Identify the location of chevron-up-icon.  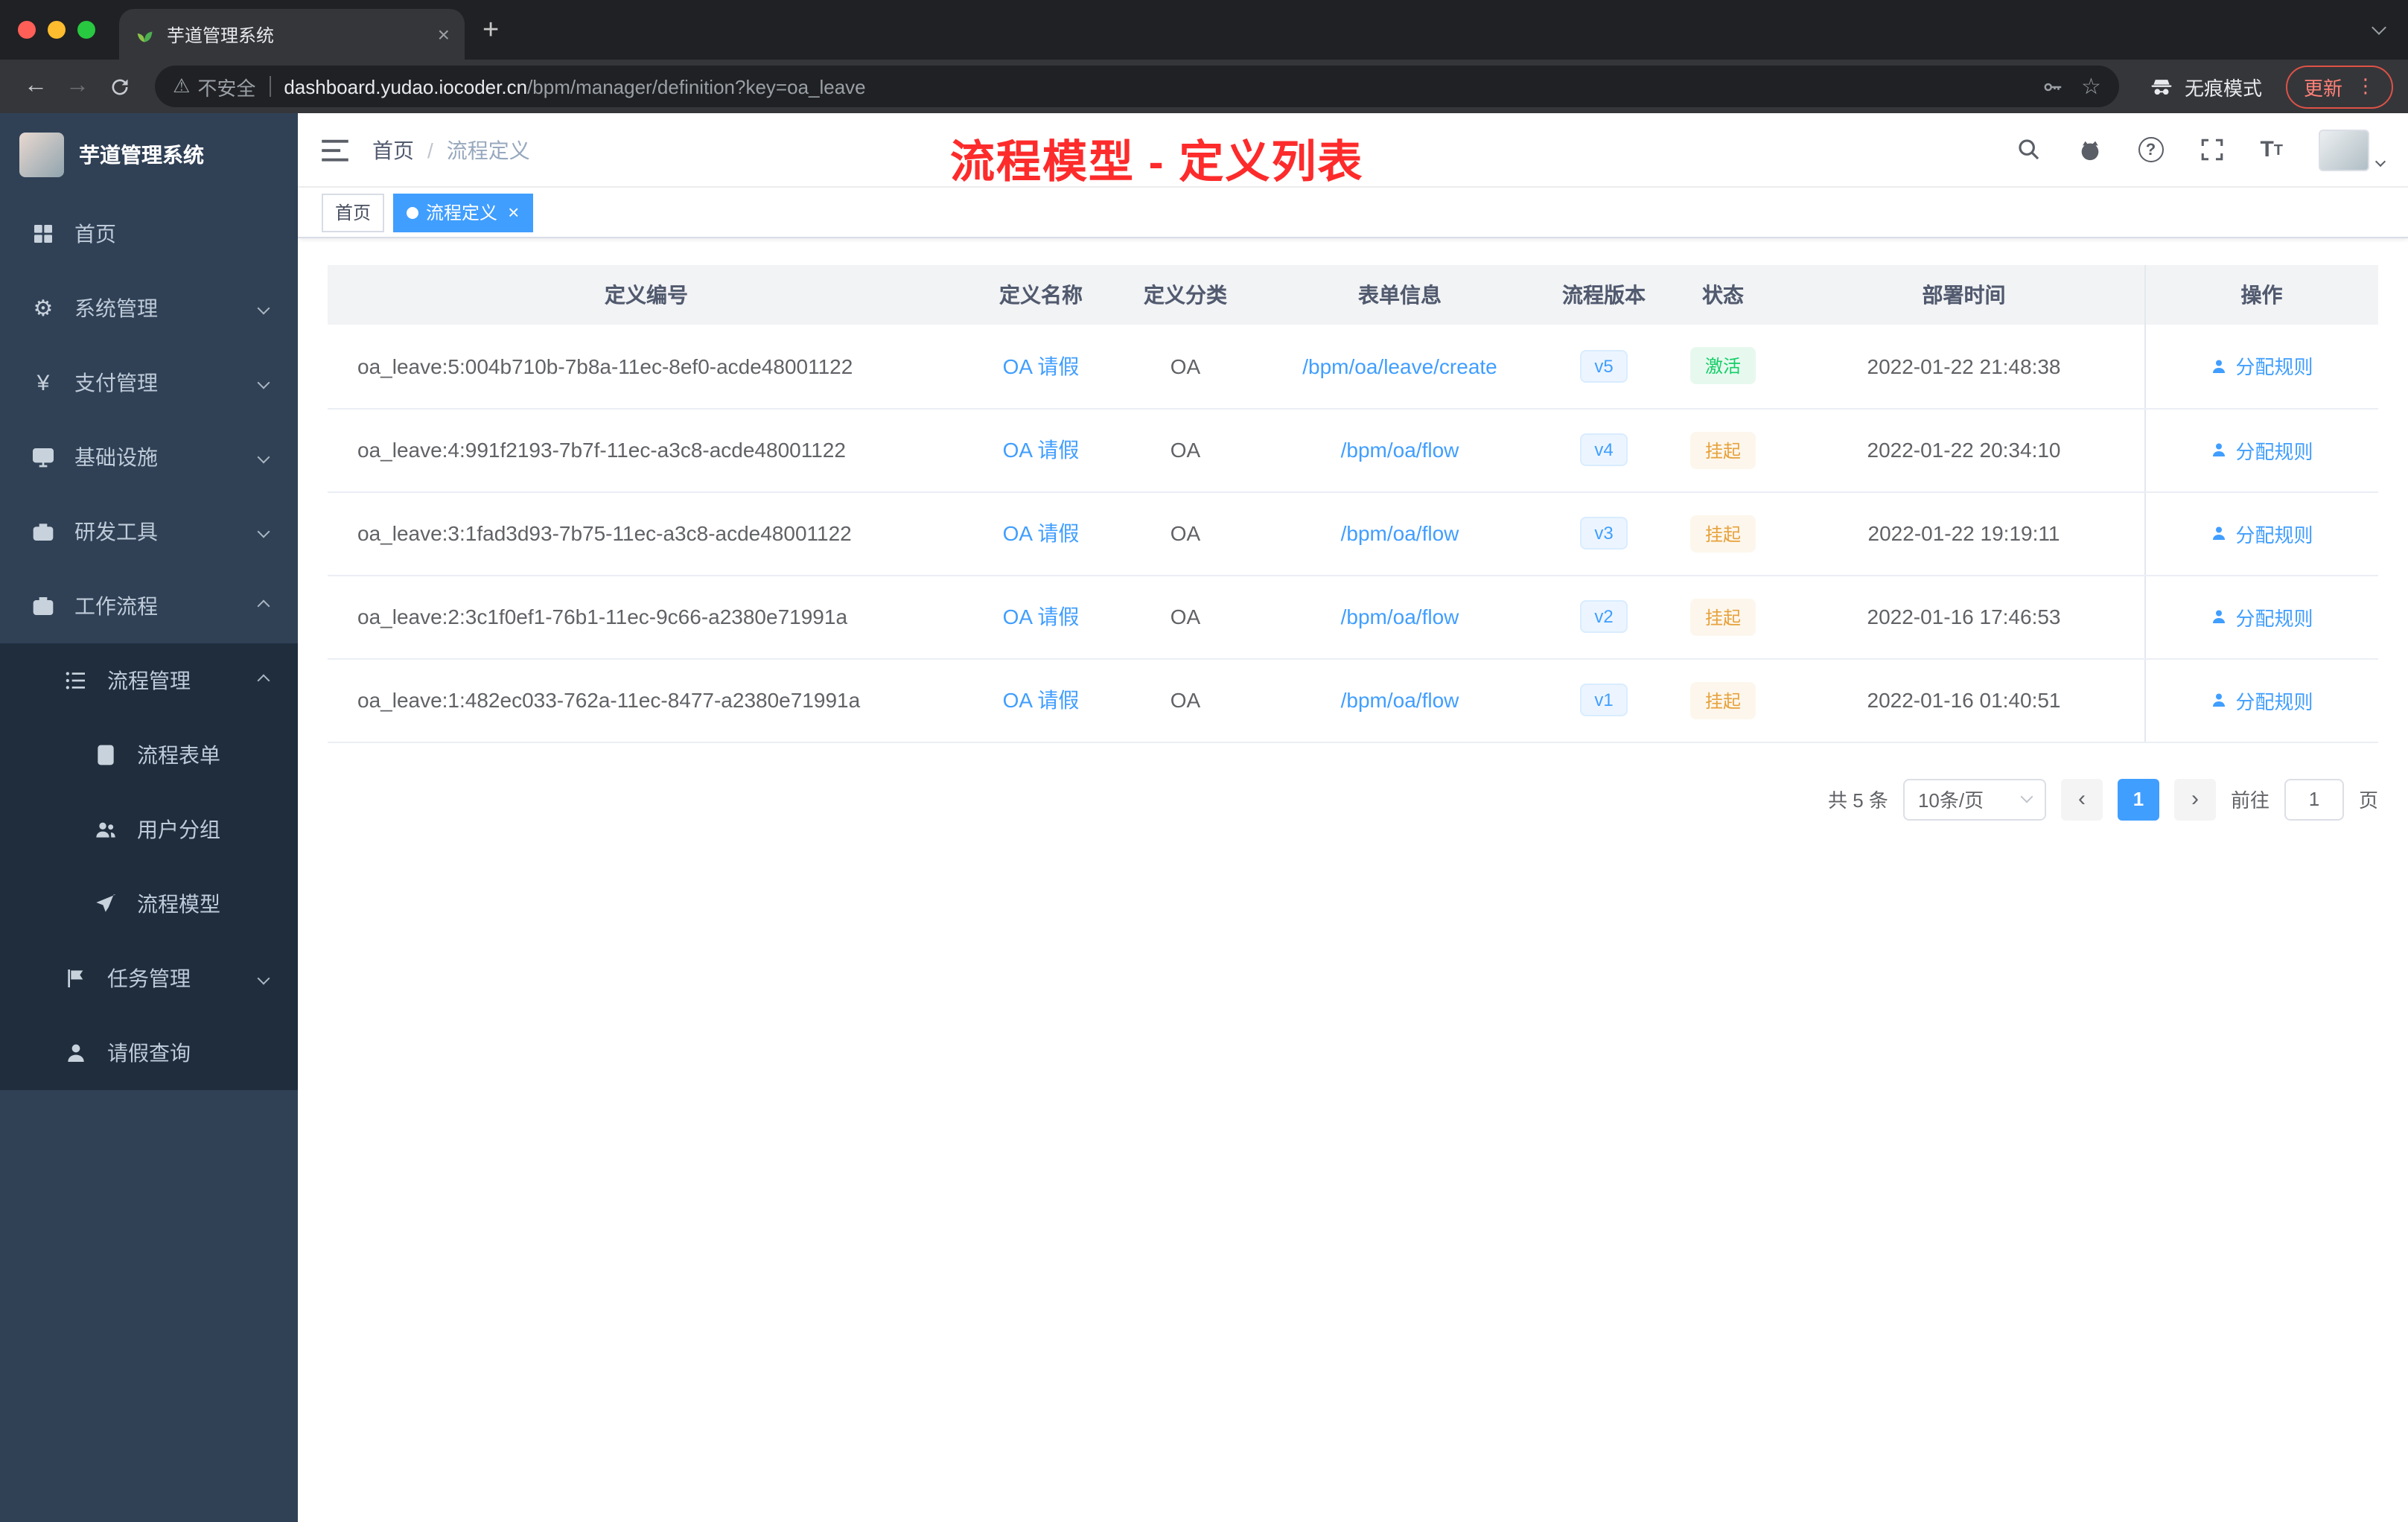
(263, 680).